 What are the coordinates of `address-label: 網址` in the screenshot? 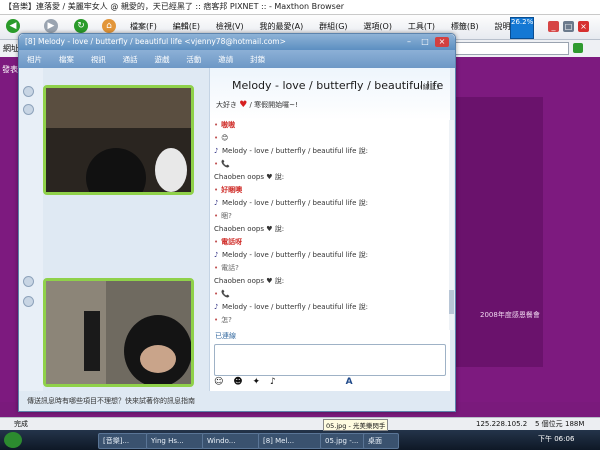 It's located at (11, 48).